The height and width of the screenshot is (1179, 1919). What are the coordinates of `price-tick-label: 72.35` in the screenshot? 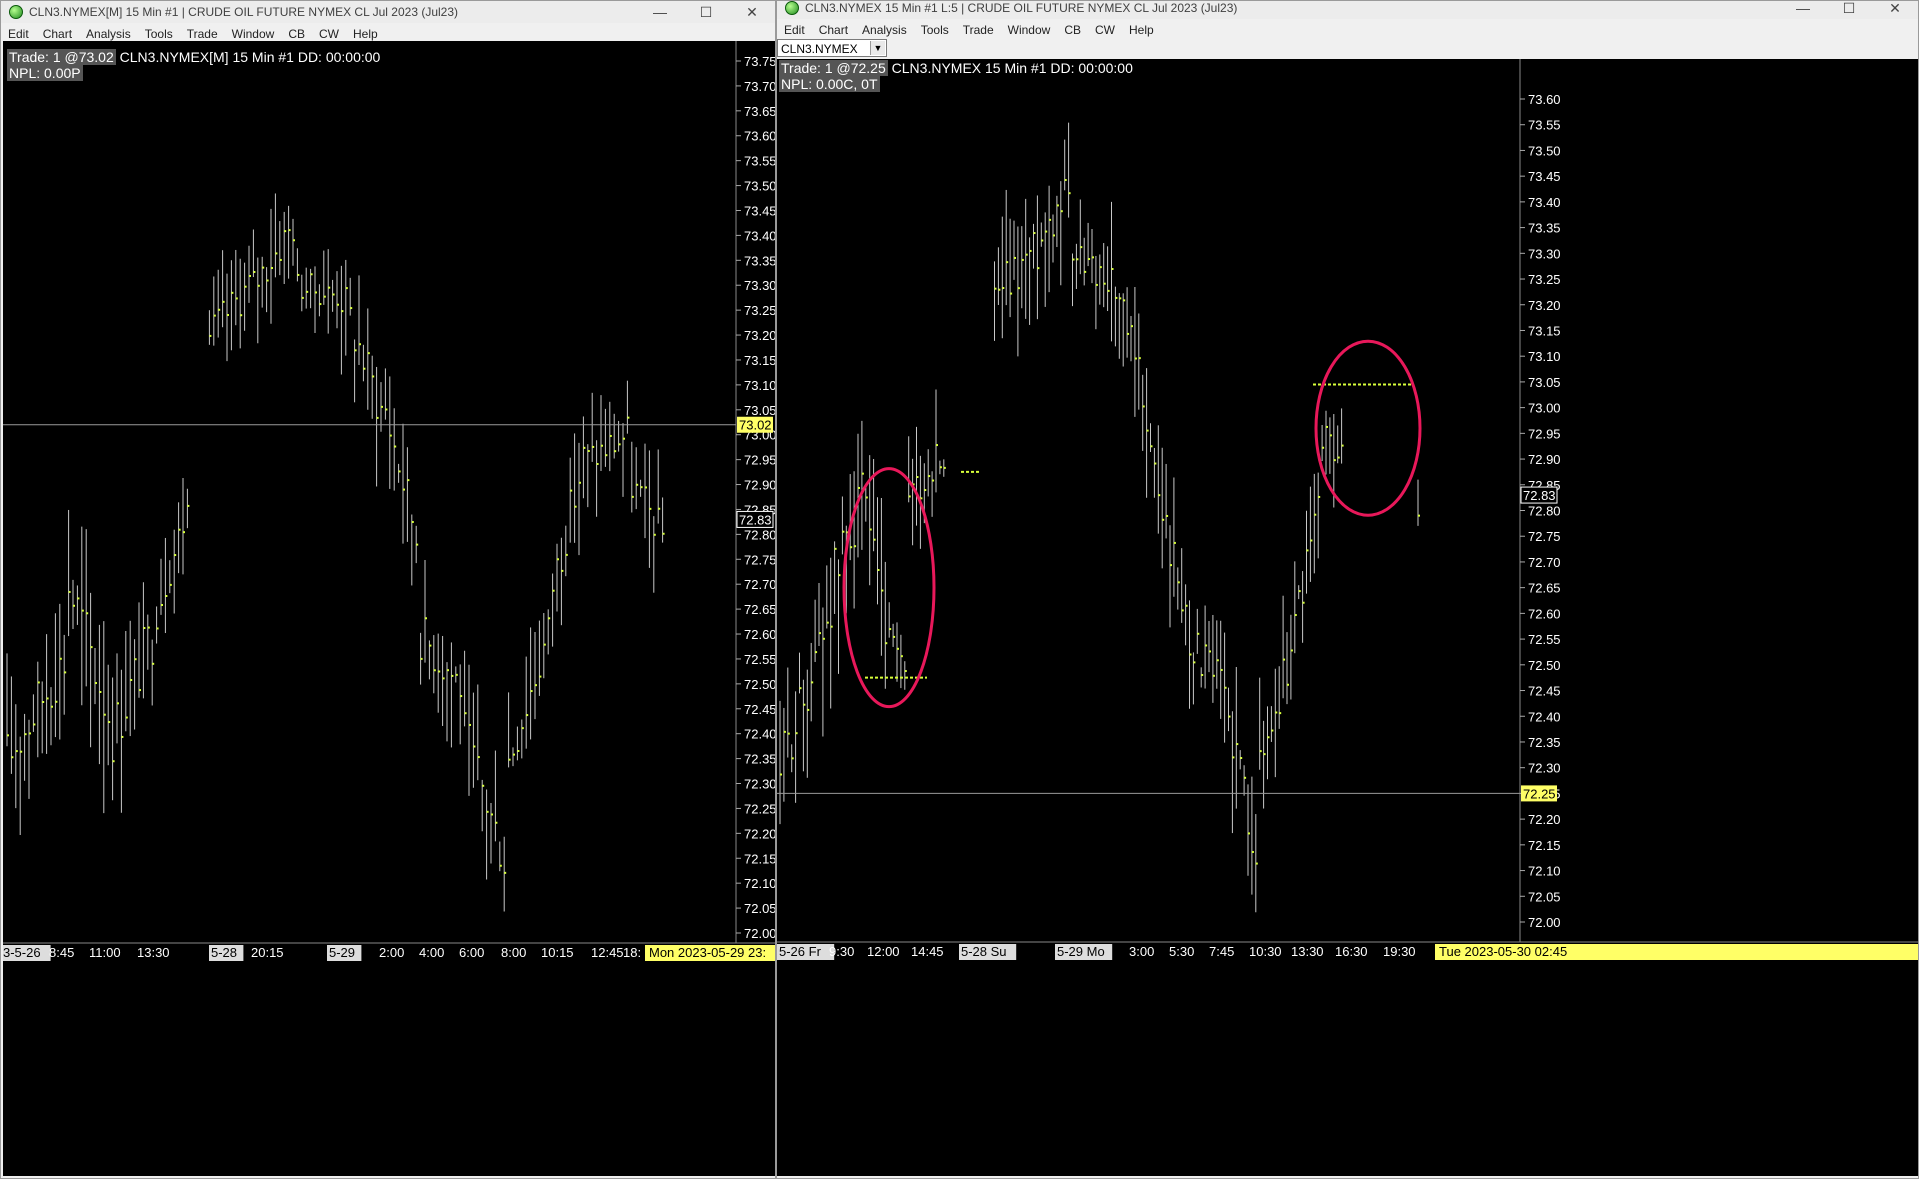 It's located at (759, 759).